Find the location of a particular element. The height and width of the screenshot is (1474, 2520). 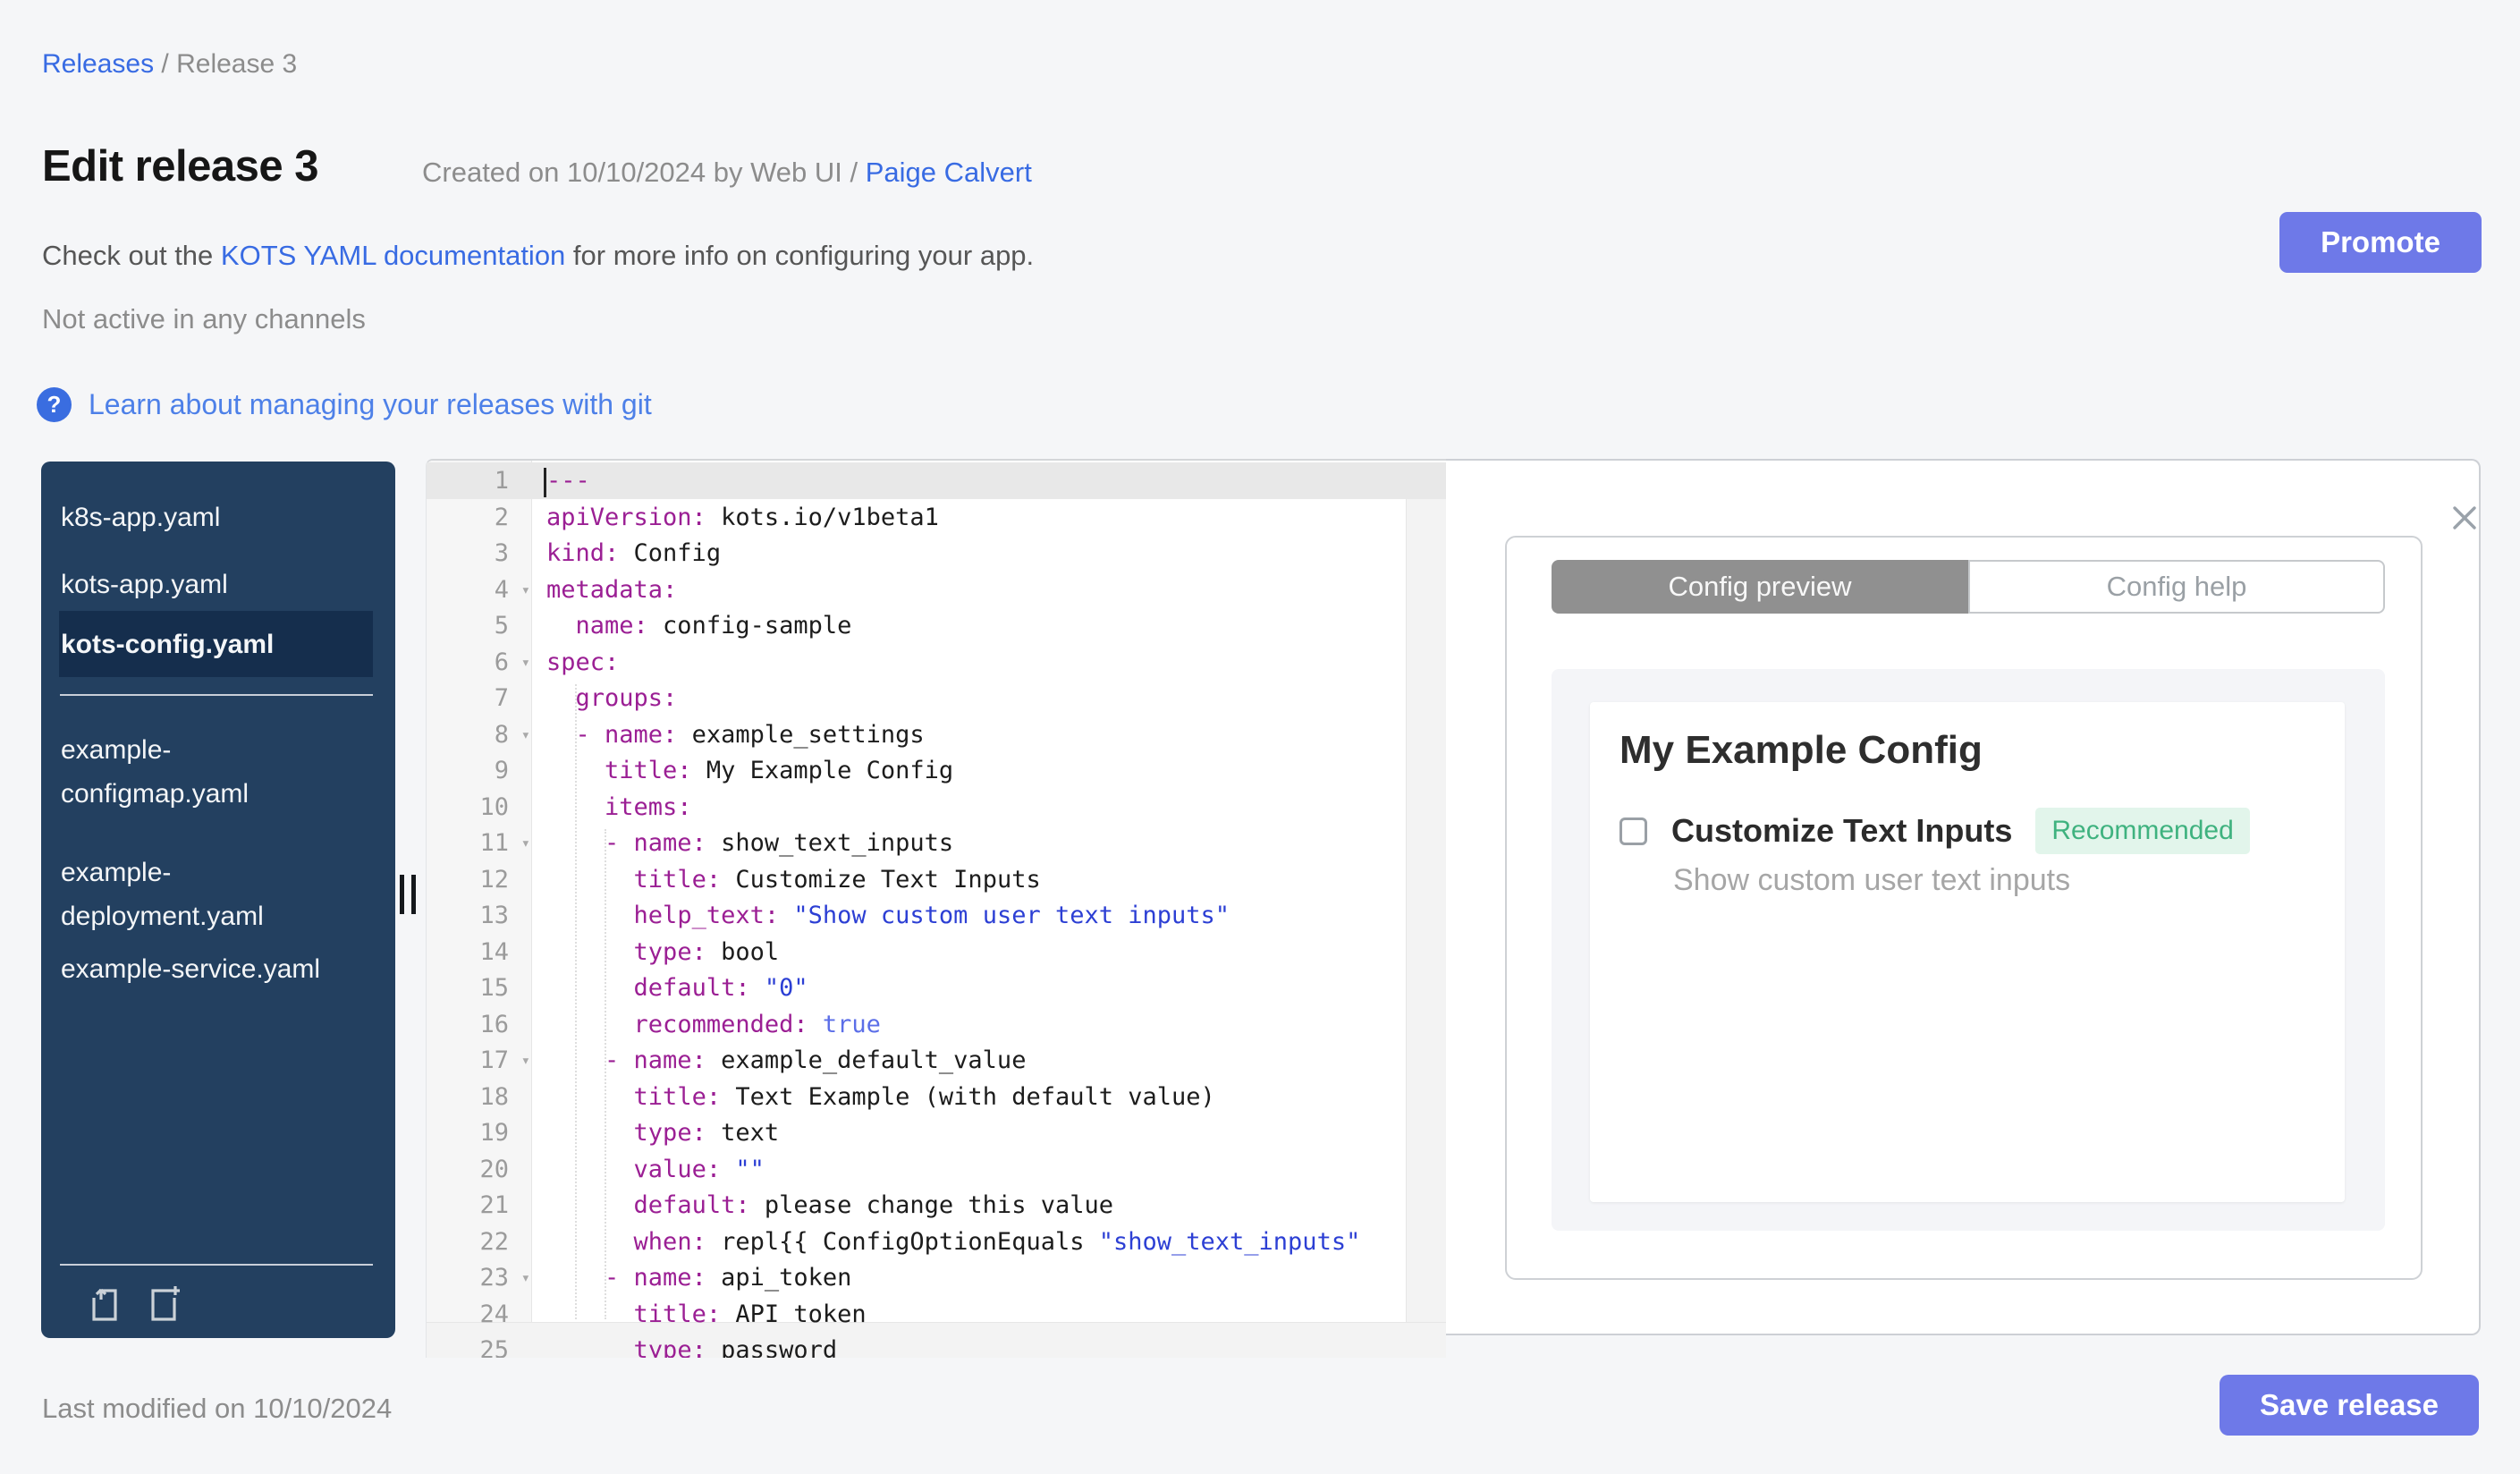

config-group-title: My Example Config is located at coordinates (1801, 750).